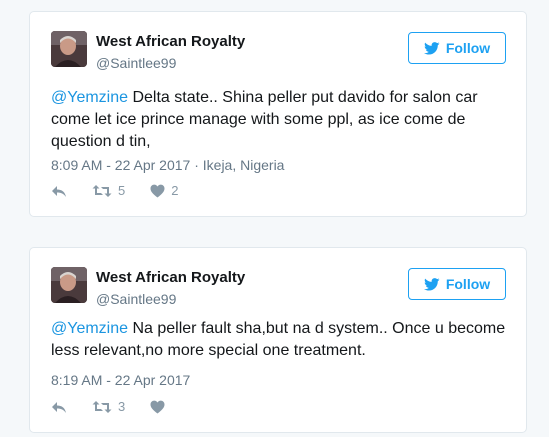 The height and width of the screenshot is (437, 549). I want to click on like-button: 2, so click(164, 190).